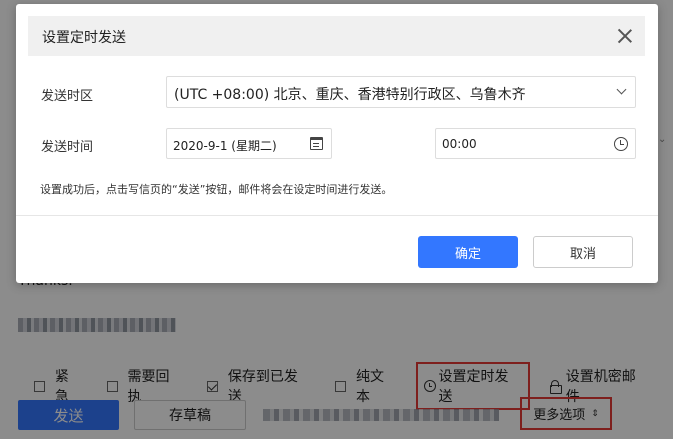  I want to click on dialog-header: 设置定时发送, so click(336, 36).